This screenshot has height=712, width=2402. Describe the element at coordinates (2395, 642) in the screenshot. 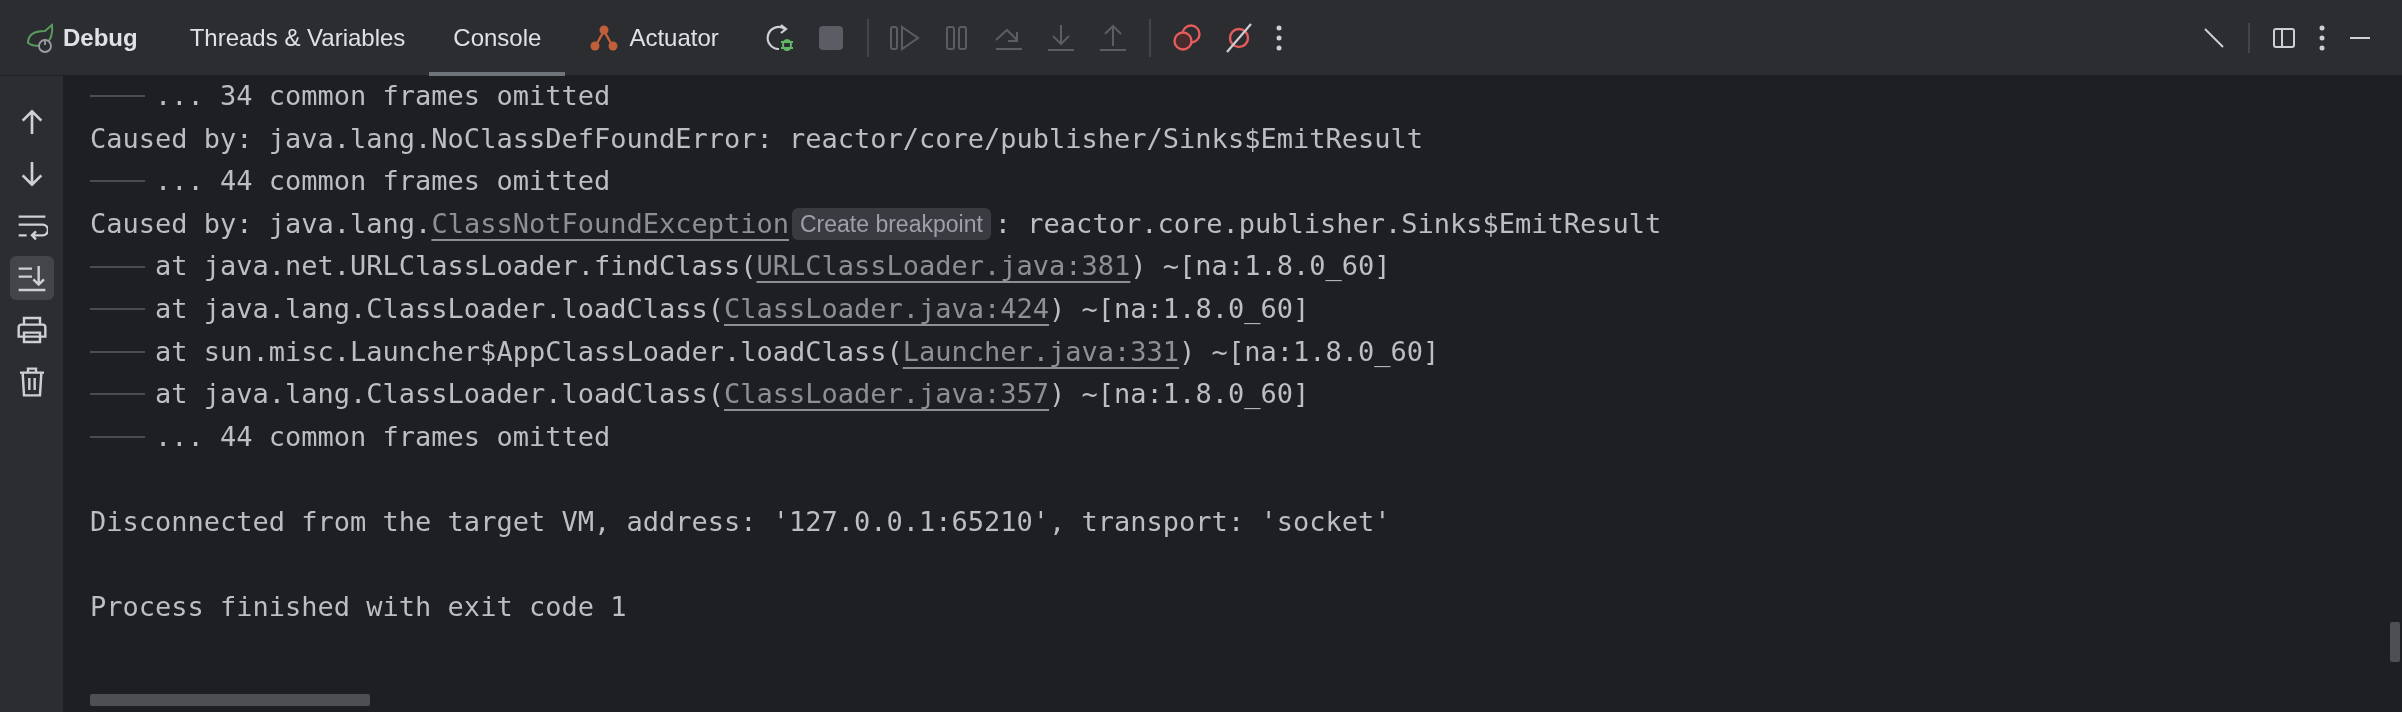

I see `vertical-scrollbar` at that location.